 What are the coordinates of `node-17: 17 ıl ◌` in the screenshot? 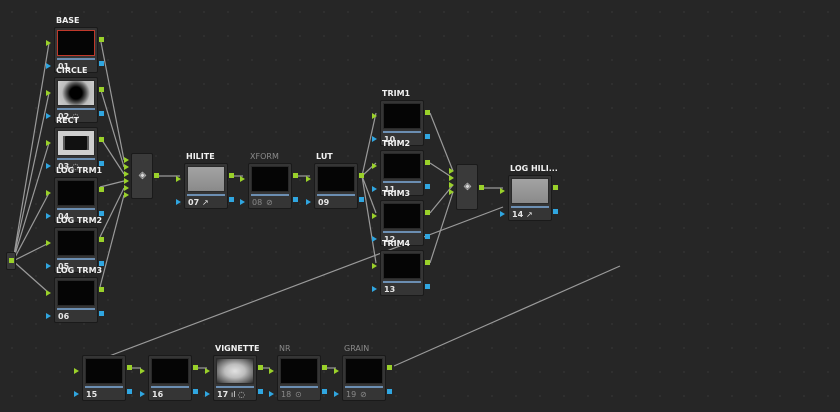 It's located at (235, 378).